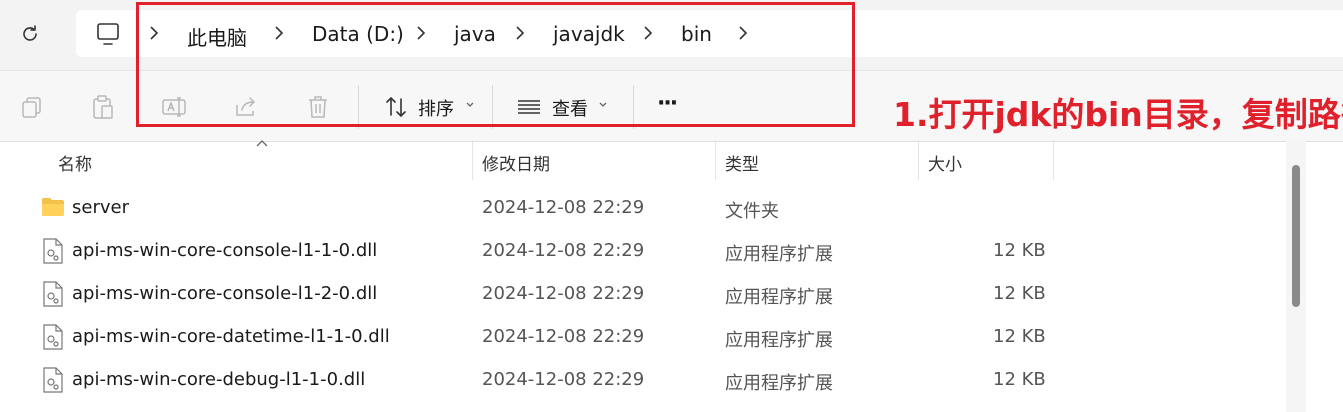  What do you see at coordinates (945, 162) in the screenshot?
I see `column-header-size: 大小` at bounding box center [945, 162].